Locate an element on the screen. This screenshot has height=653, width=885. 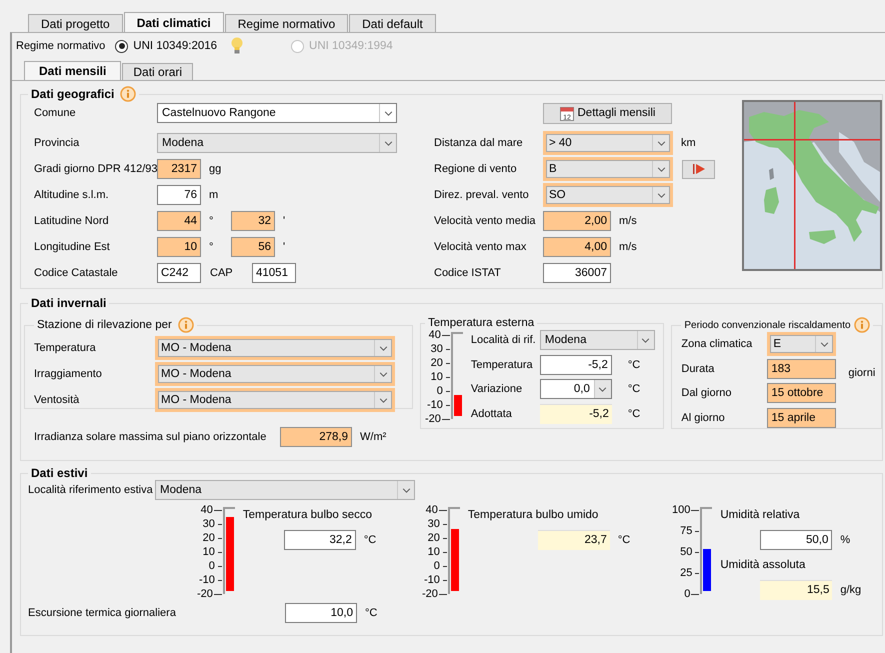
radio-button: UNI 10349:2016 is located at coordinates (166, 46).